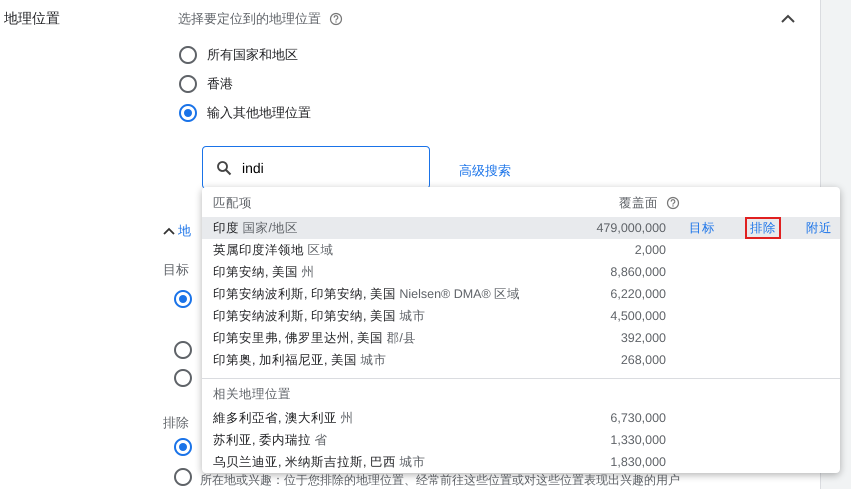 This screenshot has height=489, width=851. What do you see at coordinates (521, 228) in the screenshot?
I see `suggestion-row: 印度 国家/地区 479,000,000 目标 排除 附近` at bounding box center [521, 228].